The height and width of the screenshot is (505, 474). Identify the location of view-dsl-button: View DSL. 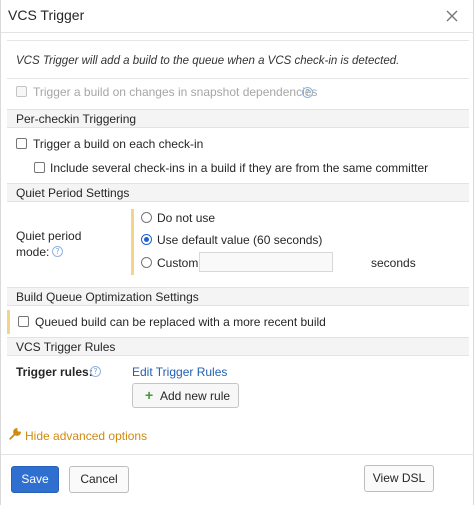
(399, 478).